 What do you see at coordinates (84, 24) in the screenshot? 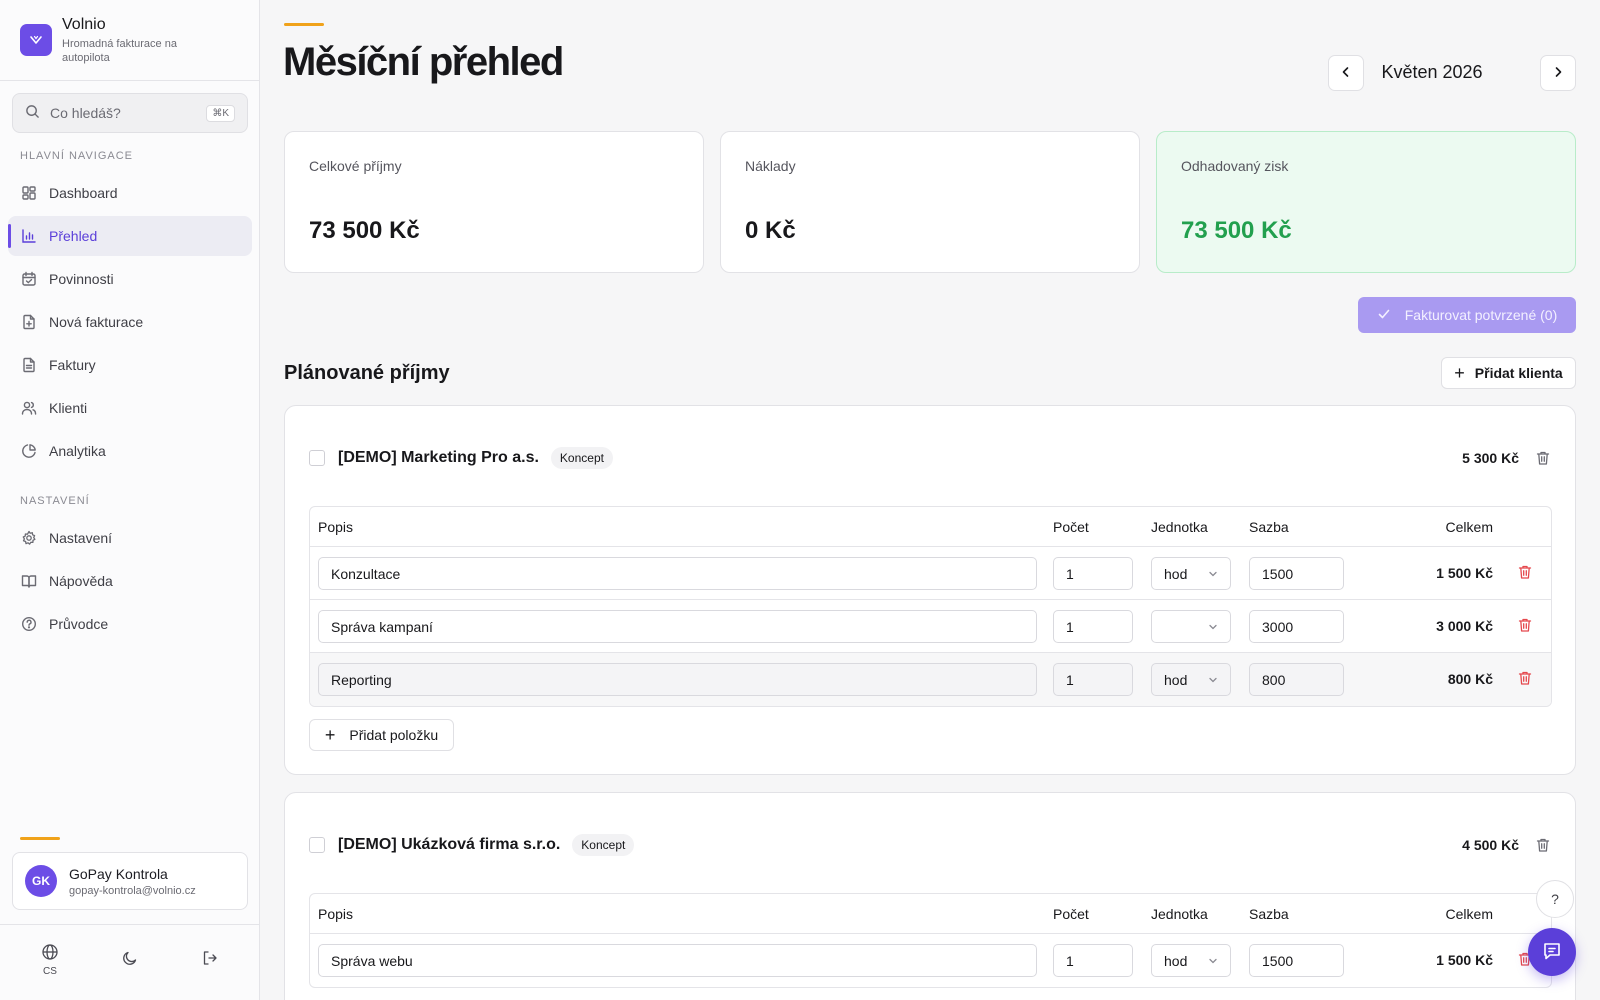
I see `brand-name: Volnio` at bounding box center [84, 24].